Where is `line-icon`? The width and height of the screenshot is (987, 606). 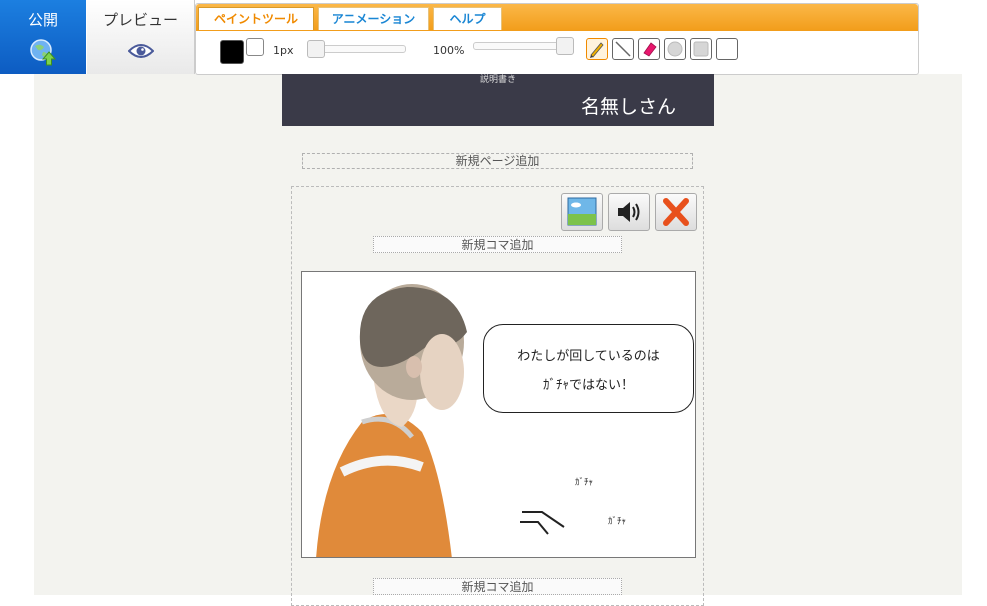
line-icon is located at coordinates (623, 49).